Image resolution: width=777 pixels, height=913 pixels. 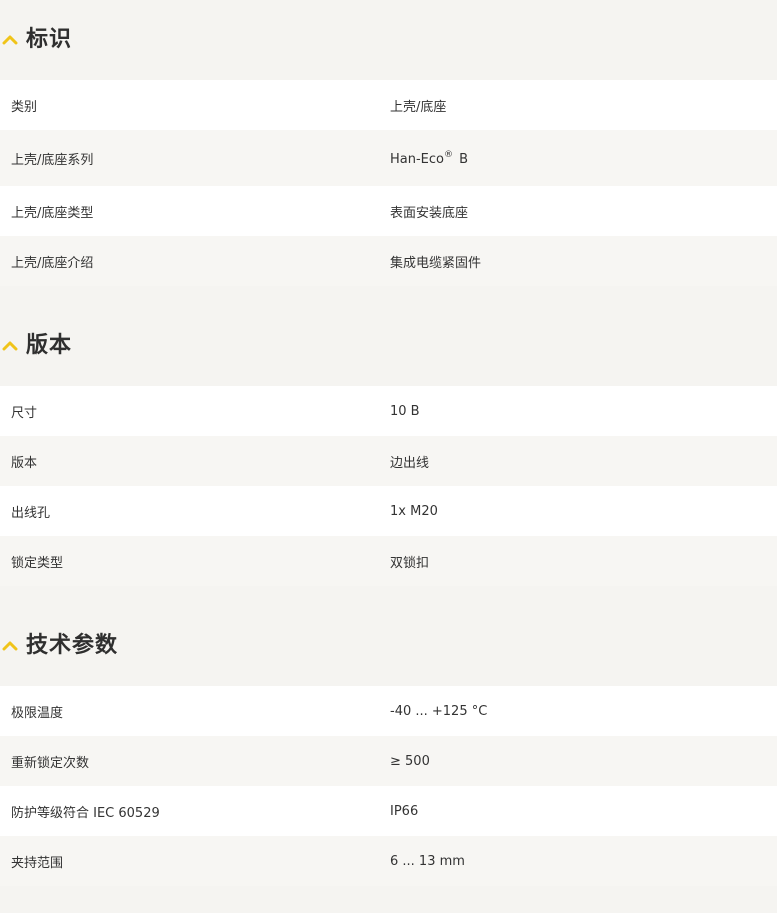 What do you see at coordinates (388, 646) in the screenshot?
I see `section-toggle-technical-data: 技术参数` at bounding box center [388, 646].